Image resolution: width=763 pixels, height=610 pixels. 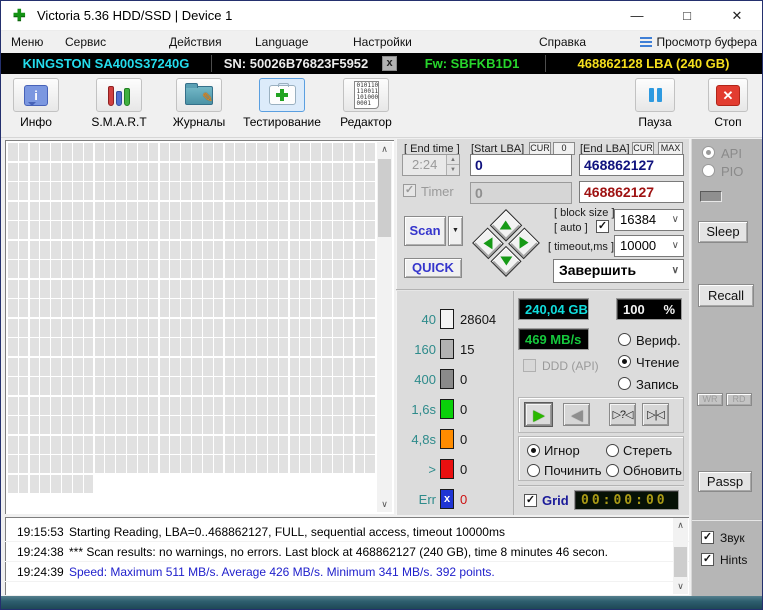 What do you see at coordinates (707, 559) in the screenshot?
I see `hints-checkbox` at bounding box center [707, 559].